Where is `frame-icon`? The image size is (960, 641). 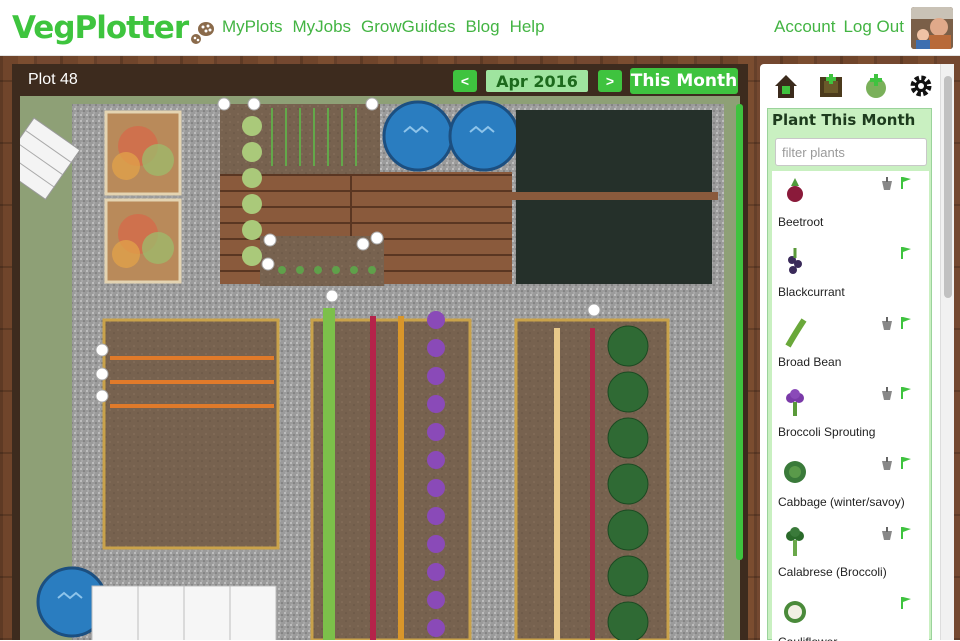
frame-icon is located at coordinates (830, 86).